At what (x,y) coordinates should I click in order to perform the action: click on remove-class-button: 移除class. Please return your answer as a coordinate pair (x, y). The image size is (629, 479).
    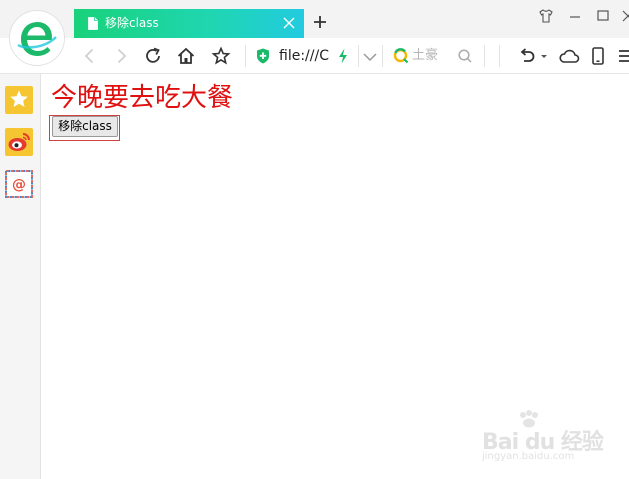
    Looking at the image, I should click on (85, 126).